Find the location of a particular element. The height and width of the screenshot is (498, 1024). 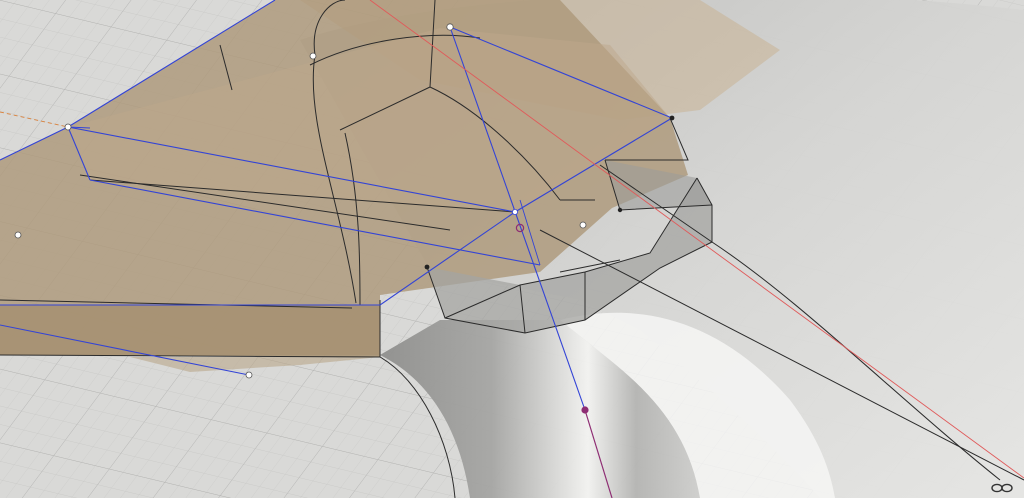

axis-end-point is located at coordinates (585, 410).